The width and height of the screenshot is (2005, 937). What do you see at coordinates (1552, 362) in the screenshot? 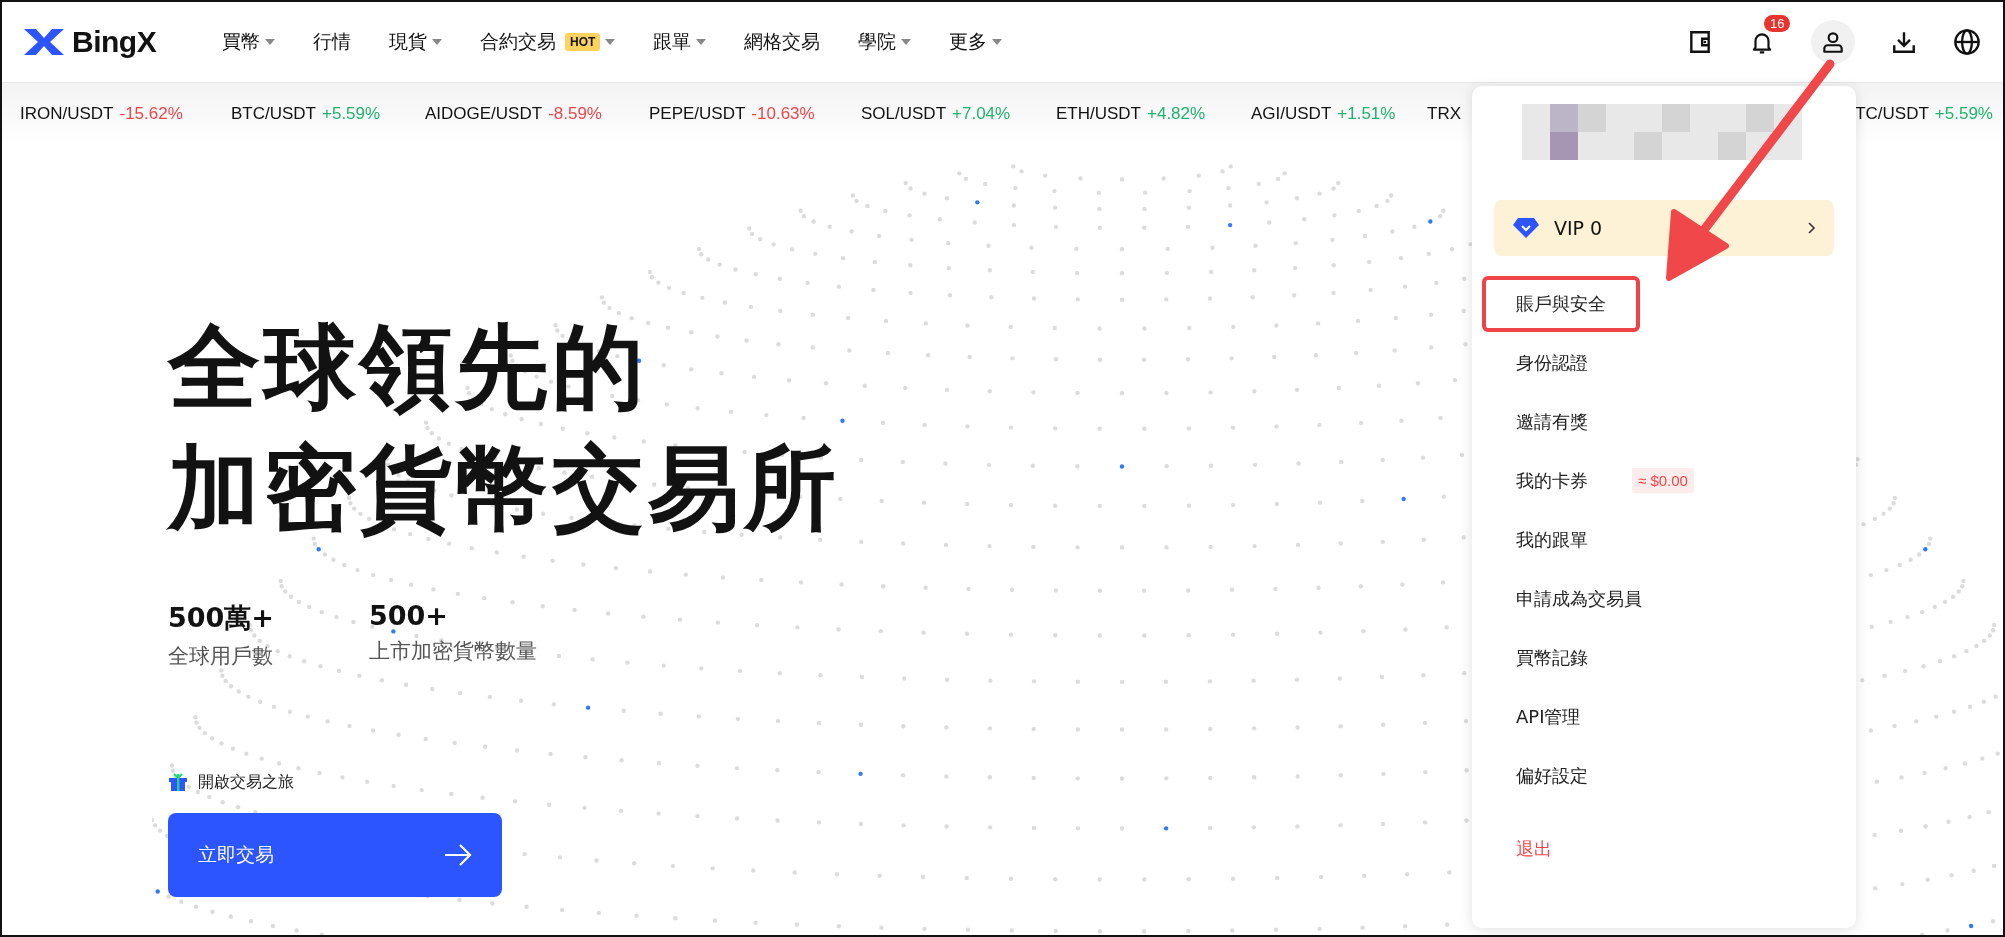
I see `menu-item: 身份認證` at bounding box center [1552, 362].